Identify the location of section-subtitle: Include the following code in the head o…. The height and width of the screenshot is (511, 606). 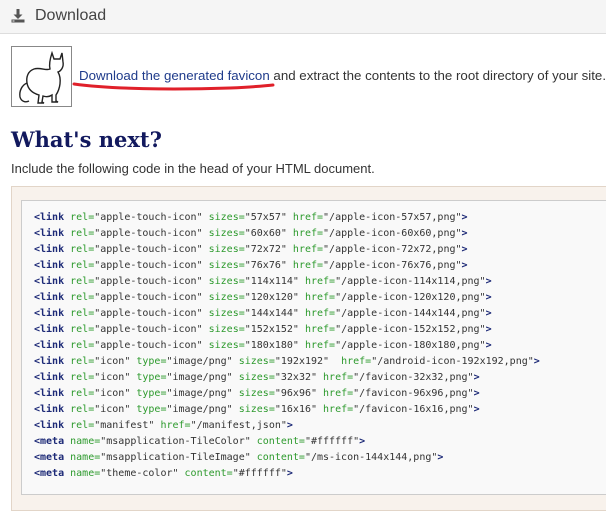
(193, 168).